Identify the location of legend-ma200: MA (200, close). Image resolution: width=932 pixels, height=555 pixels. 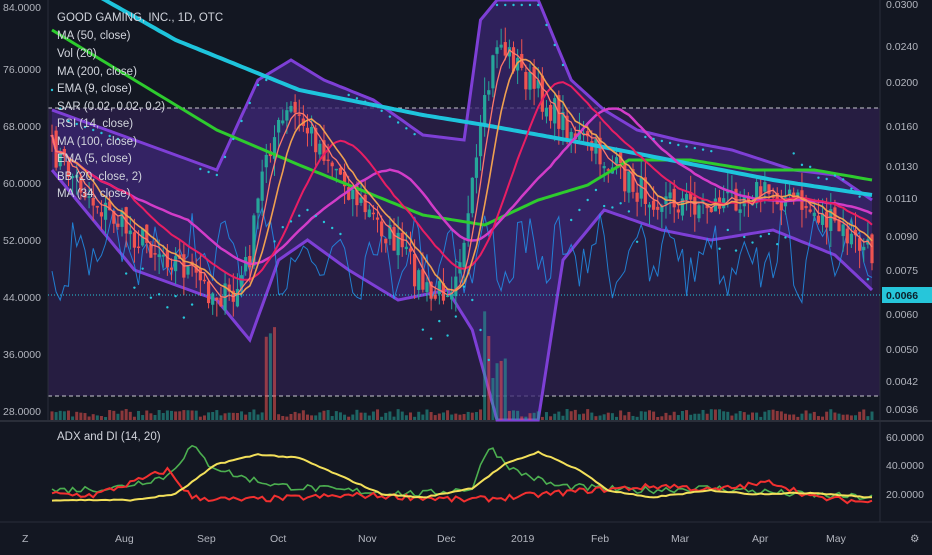
(97, 72).